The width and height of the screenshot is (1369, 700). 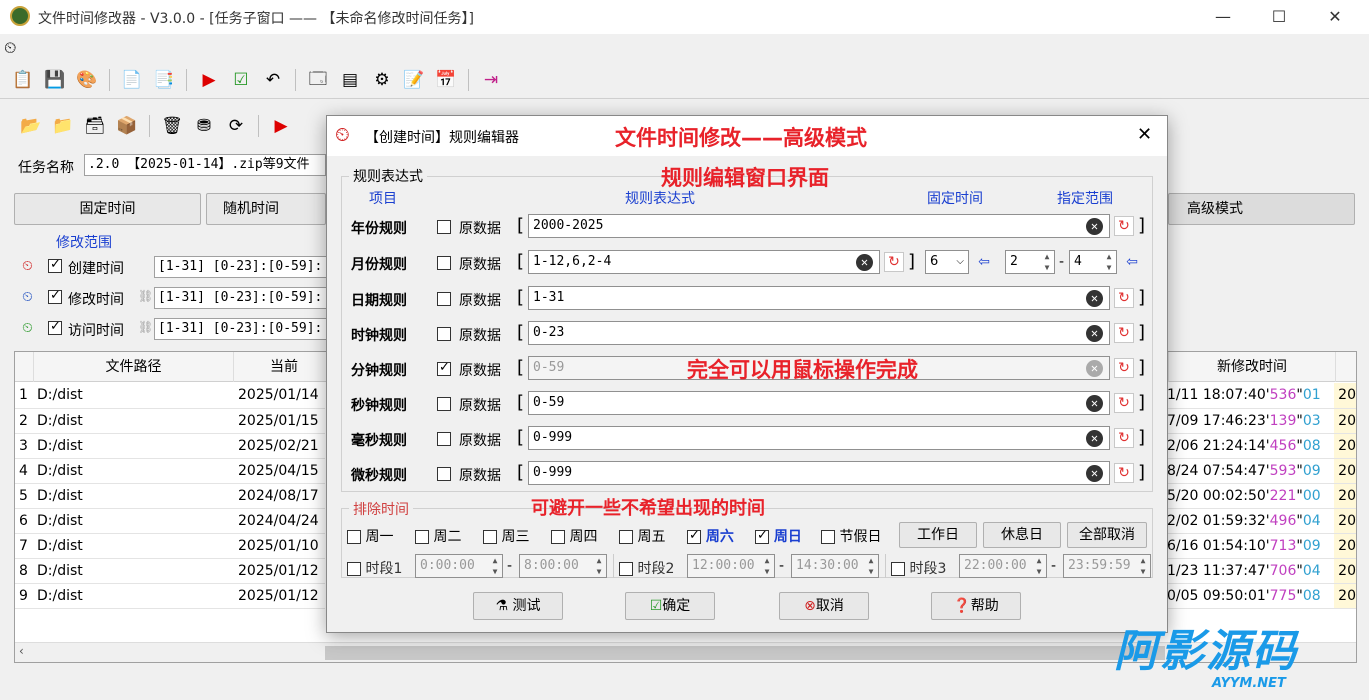 What do you see at coordinates (778, 536) in the screenshot?
I see `weekday-option: 周日` at bounding box center [778, 536].